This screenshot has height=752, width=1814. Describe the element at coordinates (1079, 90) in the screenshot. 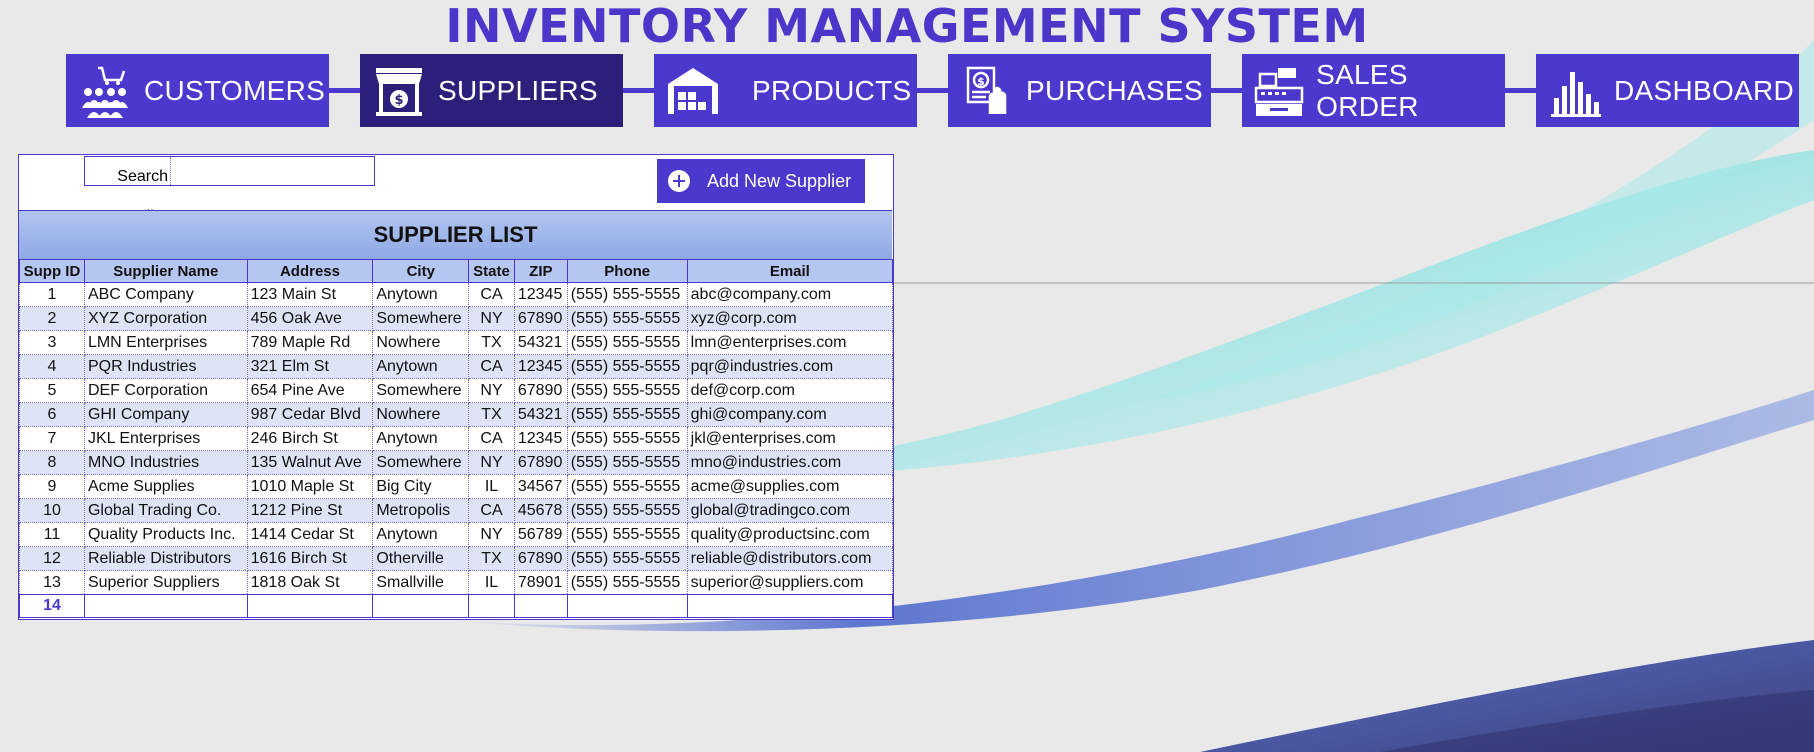

I see `nav-purchases-button: $ PURCHASES` at that location.